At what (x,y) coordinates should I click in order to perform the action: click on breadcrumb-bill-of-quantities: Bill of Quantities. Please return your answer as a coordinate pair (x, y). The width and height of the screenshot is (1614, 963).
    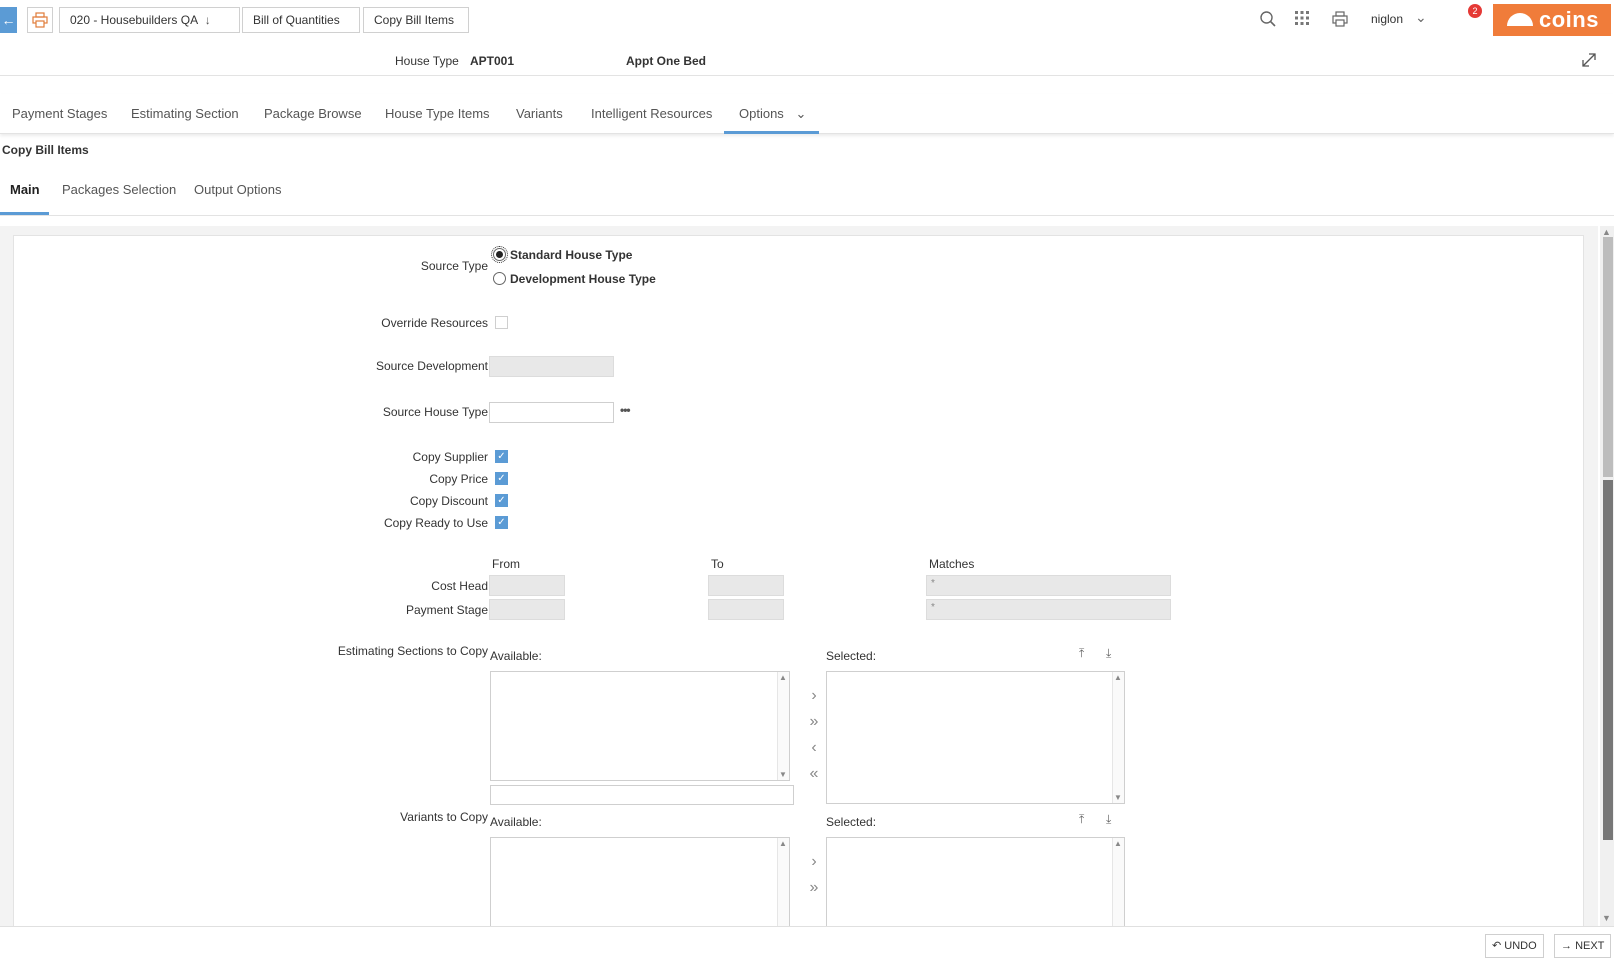
    Looking at the image, I should click on (301, 20).